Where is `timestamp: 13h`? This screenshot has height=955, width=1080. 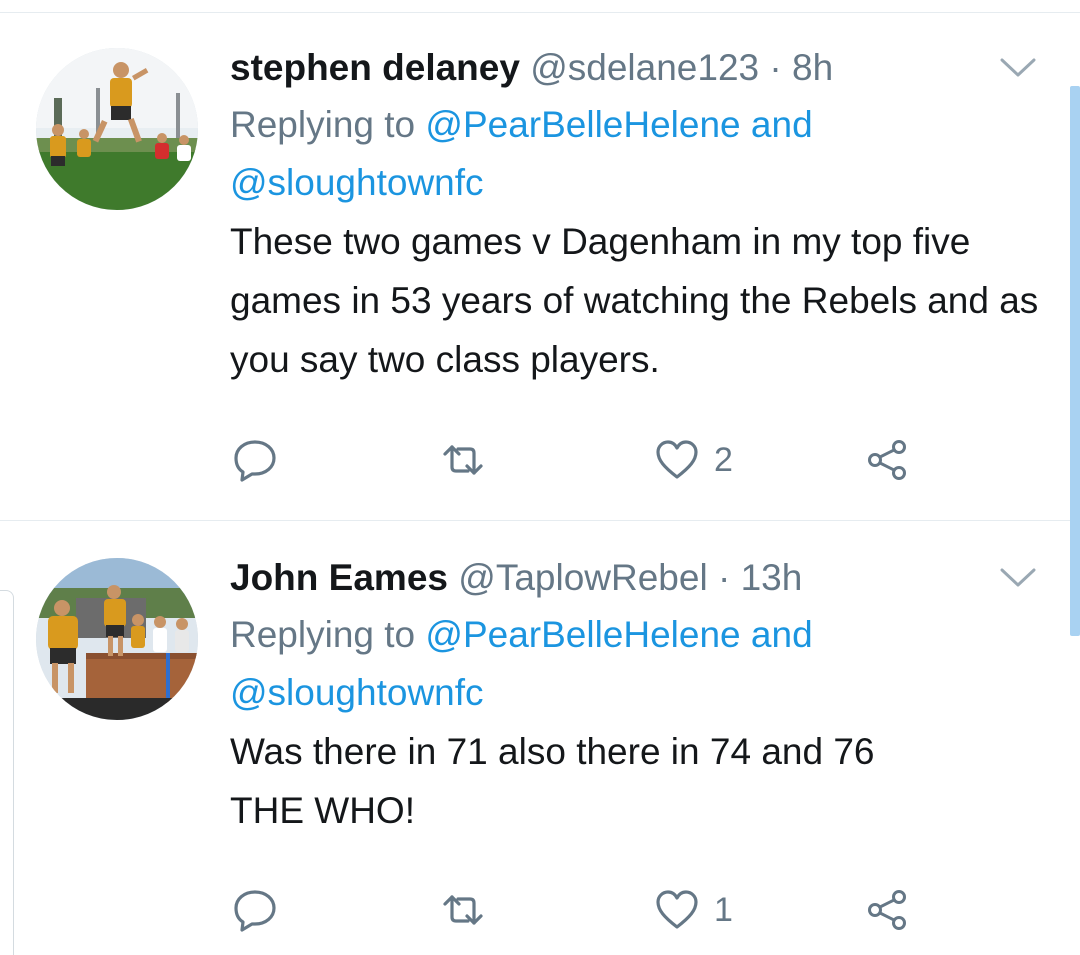 timestamp: 13h is located at coordinates (772, 577).